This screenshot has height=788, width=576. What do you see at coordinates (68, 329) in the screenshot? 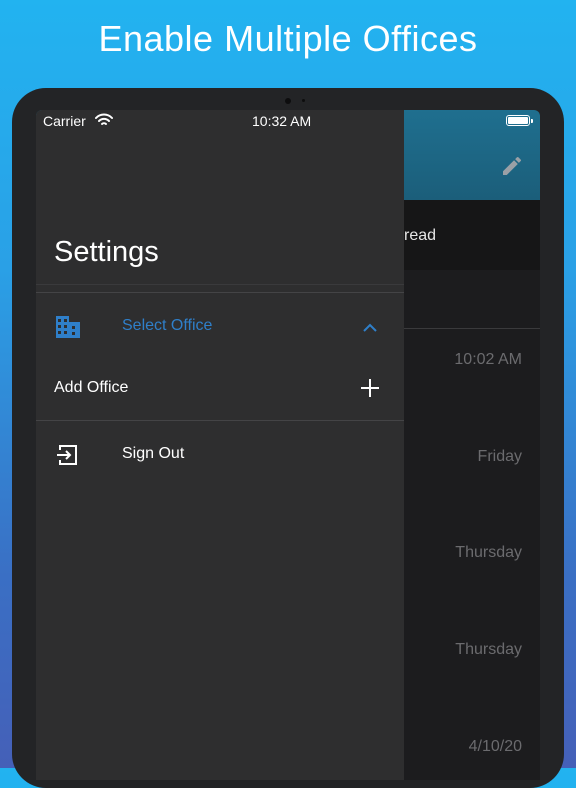
I see `building-icon` at bounding box center [68, 329].